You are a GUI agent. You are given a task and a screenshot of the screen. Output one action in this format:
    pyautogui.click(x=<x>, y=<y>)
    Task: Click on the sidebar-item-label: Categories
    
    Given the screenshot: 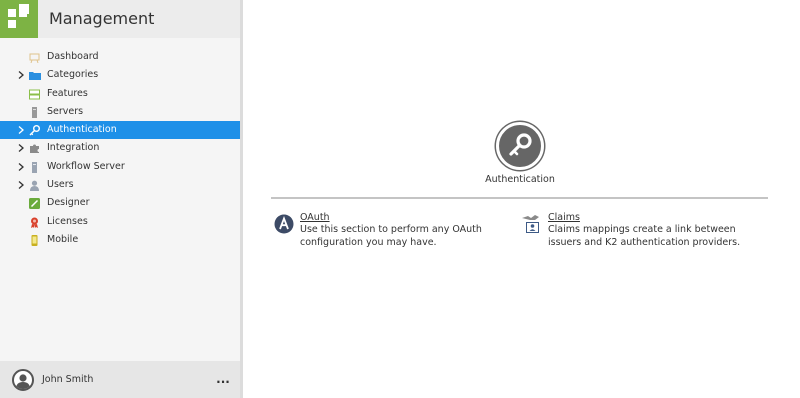 What is the action you would take?
    pyautogui.click(x=73, y=75)
    